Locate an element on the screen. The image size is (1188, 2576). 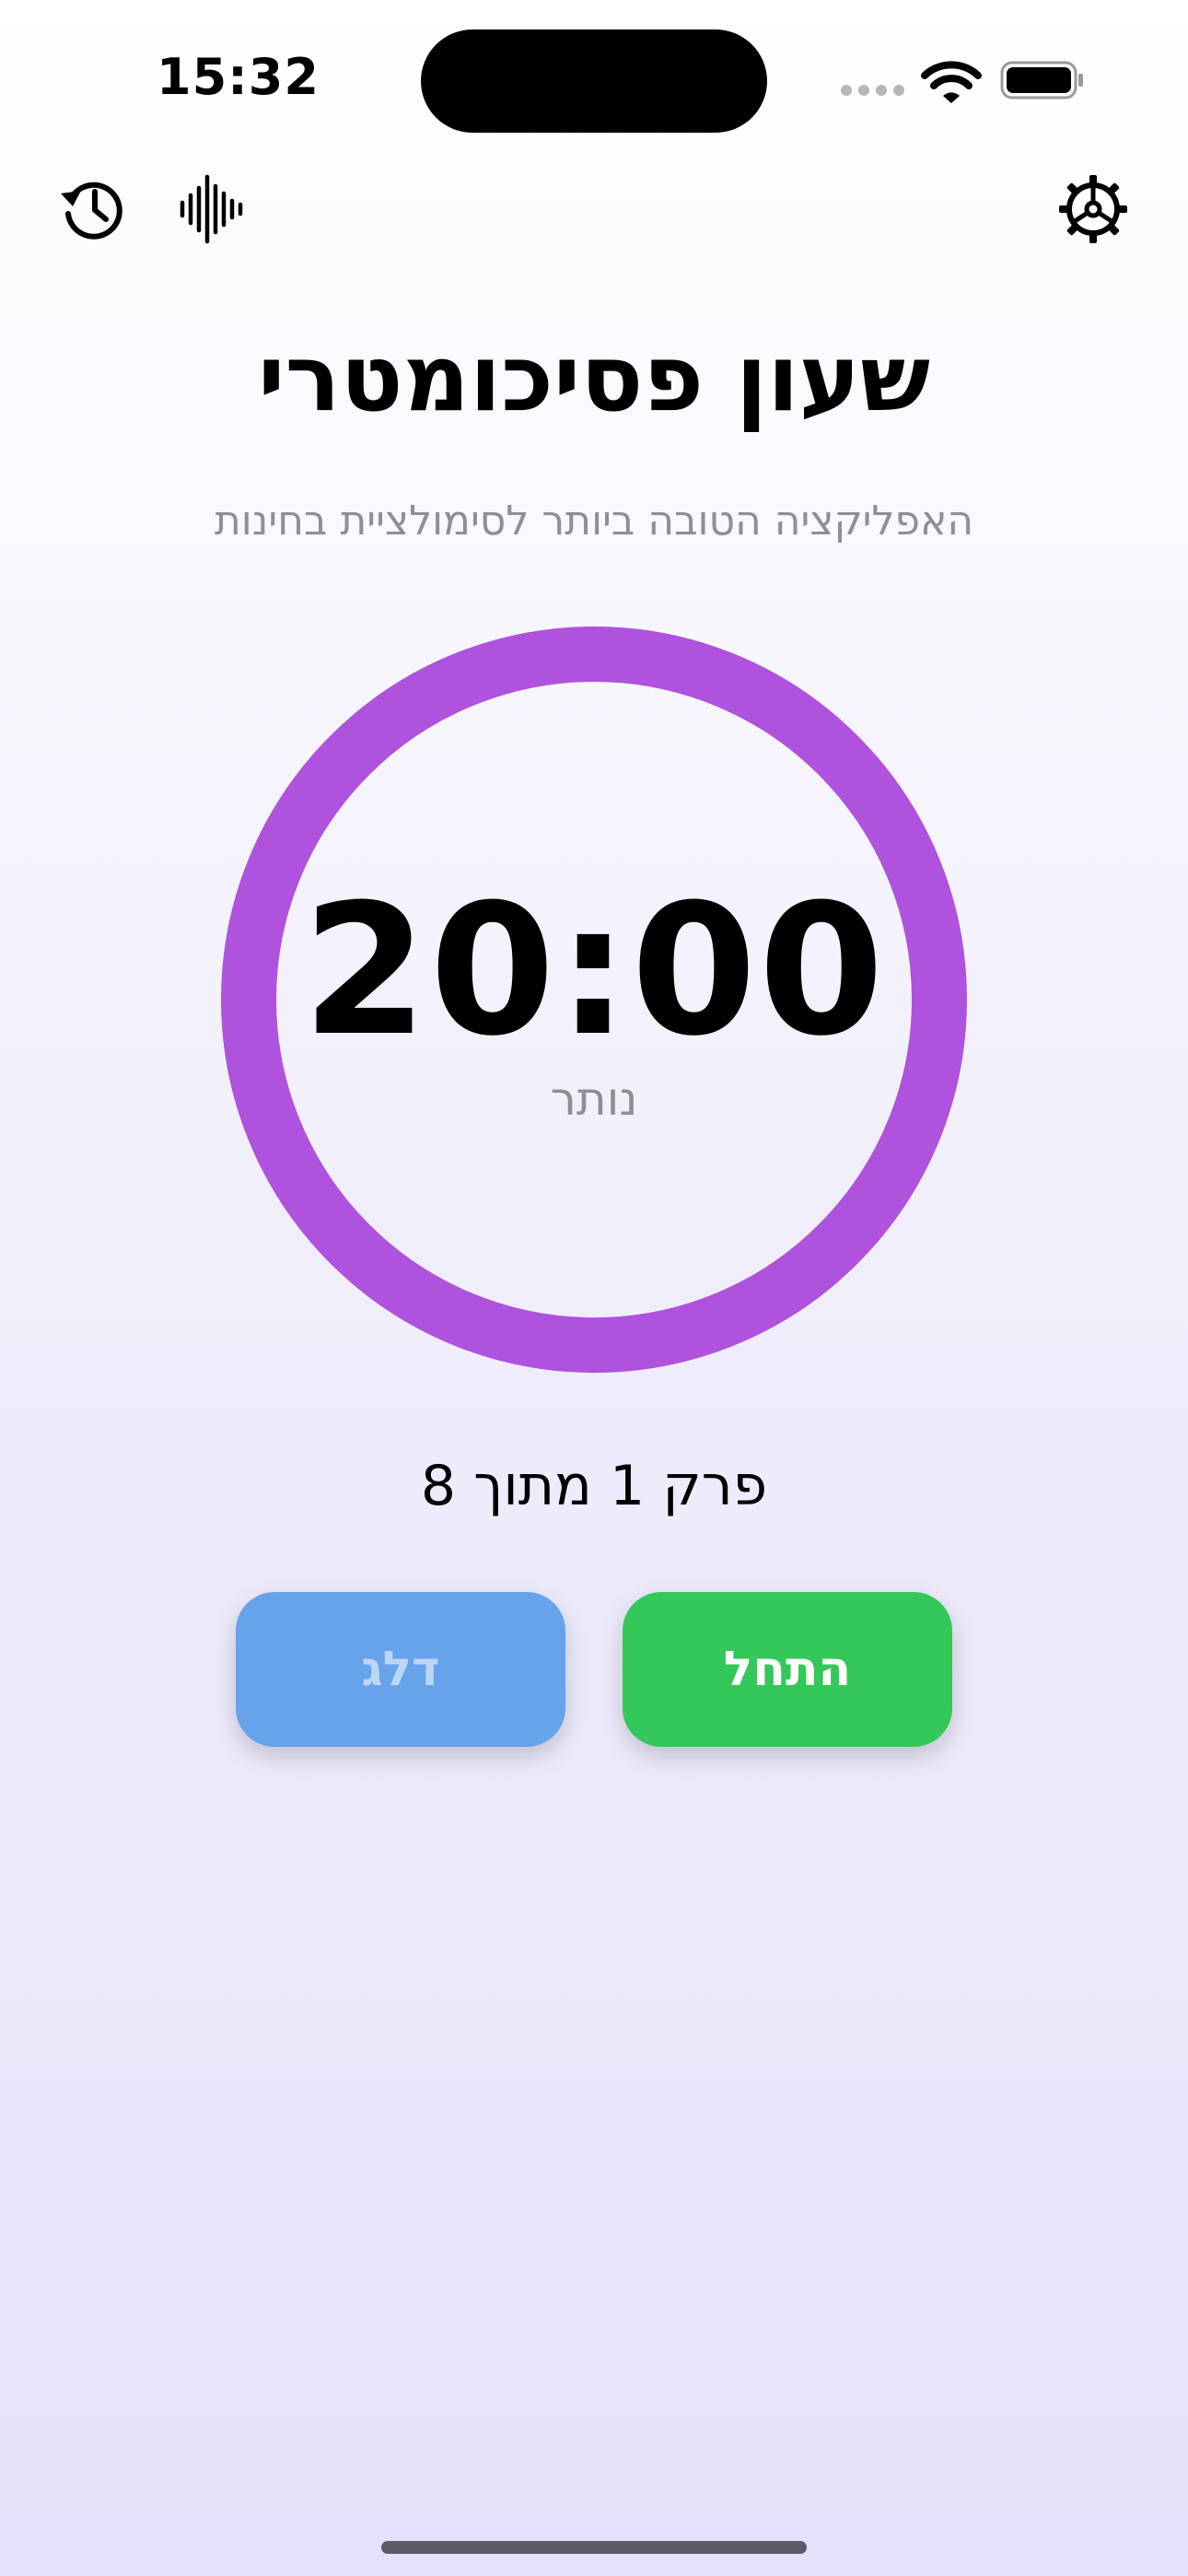
start-button: התחל is located at coordinates (787, 1669).